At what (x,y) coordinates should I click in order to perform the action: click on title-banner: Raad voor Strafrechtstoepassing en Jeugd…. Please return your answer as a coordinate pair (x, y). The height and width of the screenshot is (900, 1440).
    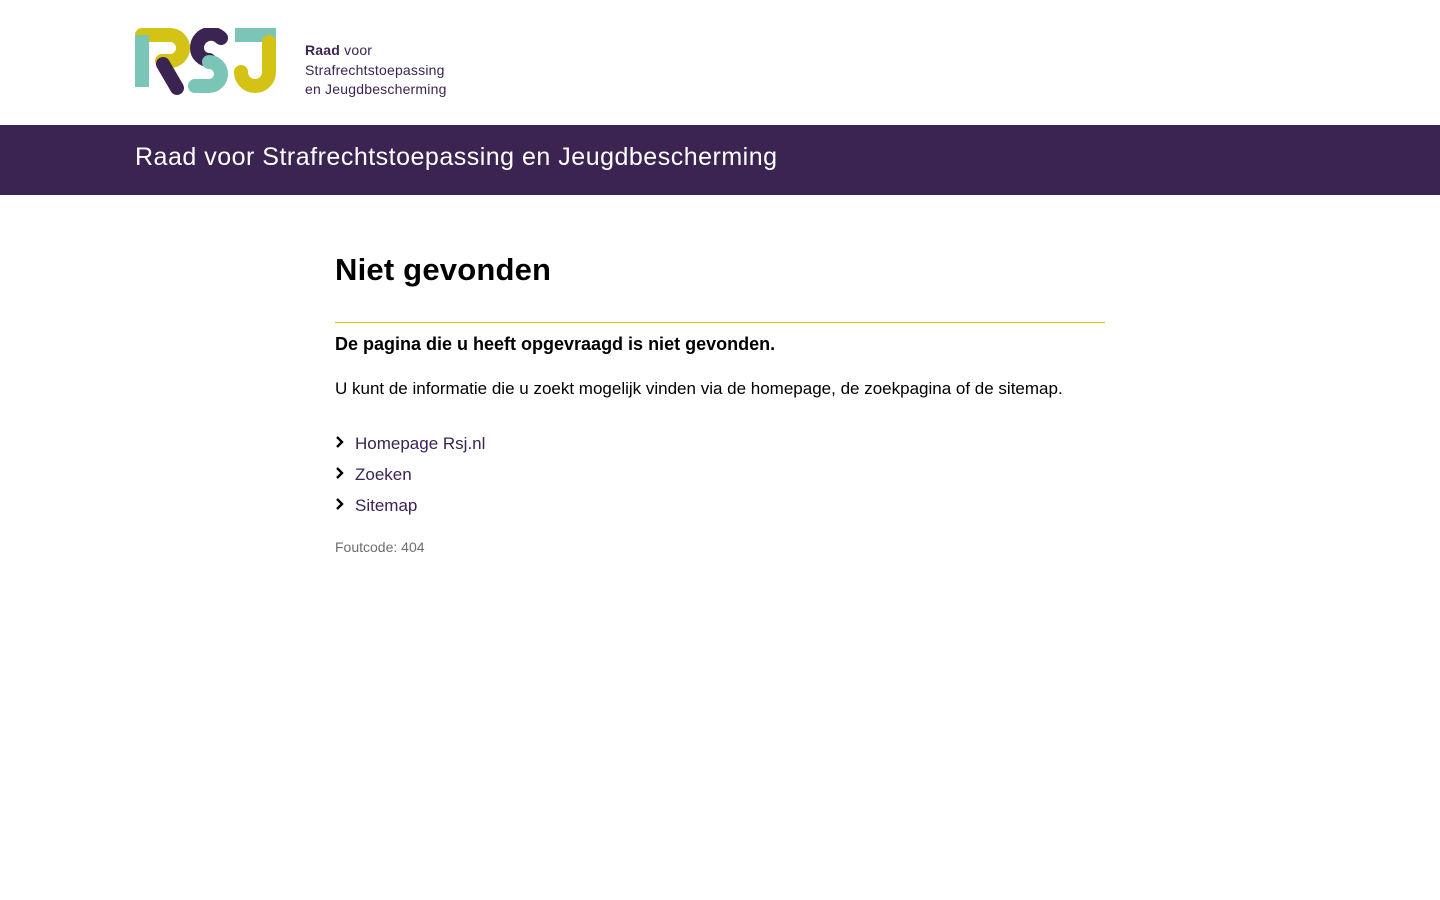
    Looking at the image, I should click on (720, 160).